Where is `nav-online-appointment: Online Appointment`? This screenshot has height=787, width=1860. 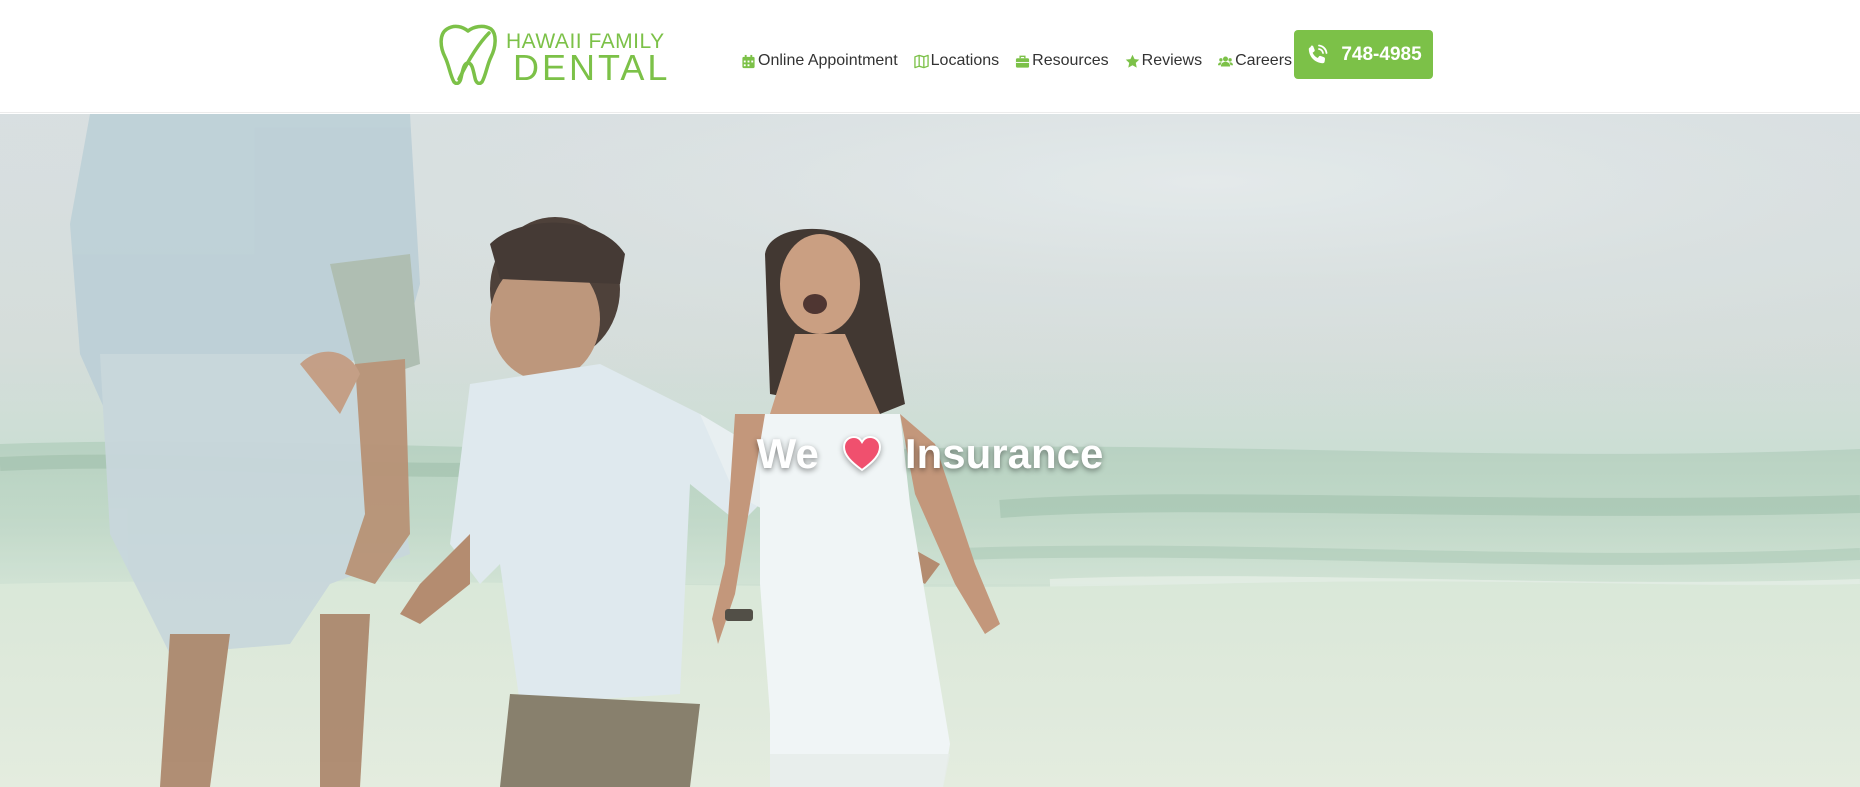
nav-online-appointment: Online Appointment is located at coordinates (819, 61).